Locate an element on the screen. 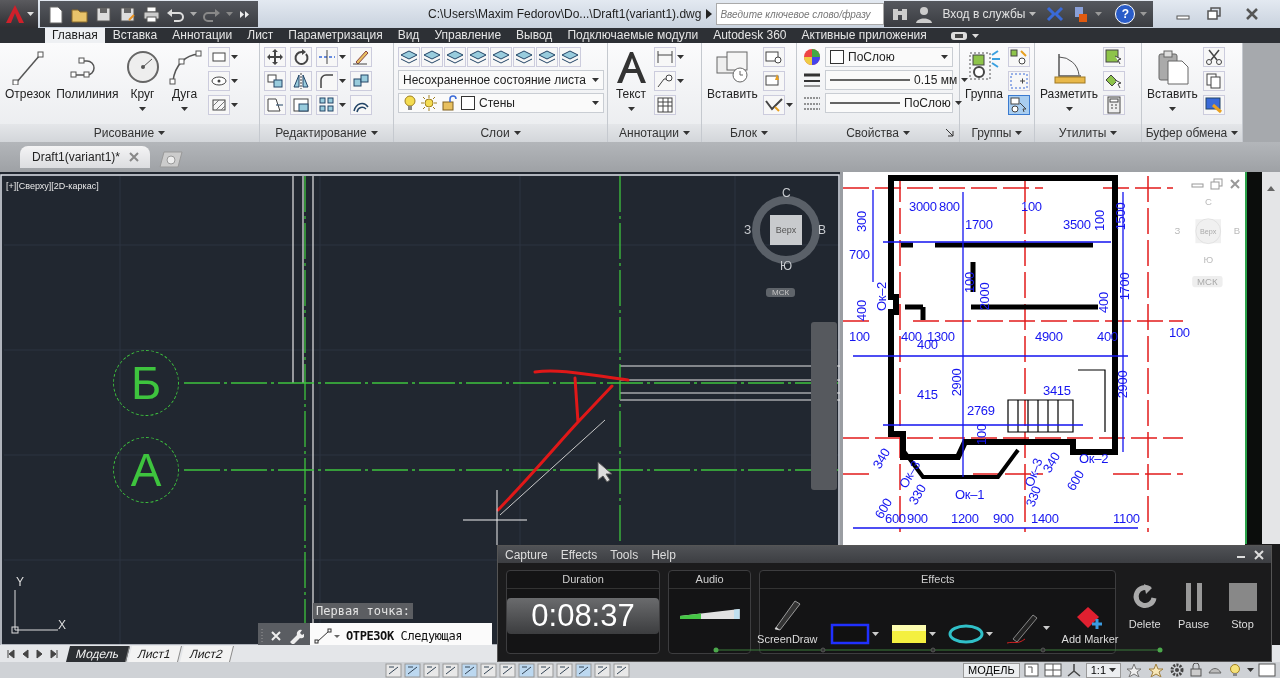 This screenshot has height=678, width=1280. ucs-menu: МСК is located at coordinates (781, 292).